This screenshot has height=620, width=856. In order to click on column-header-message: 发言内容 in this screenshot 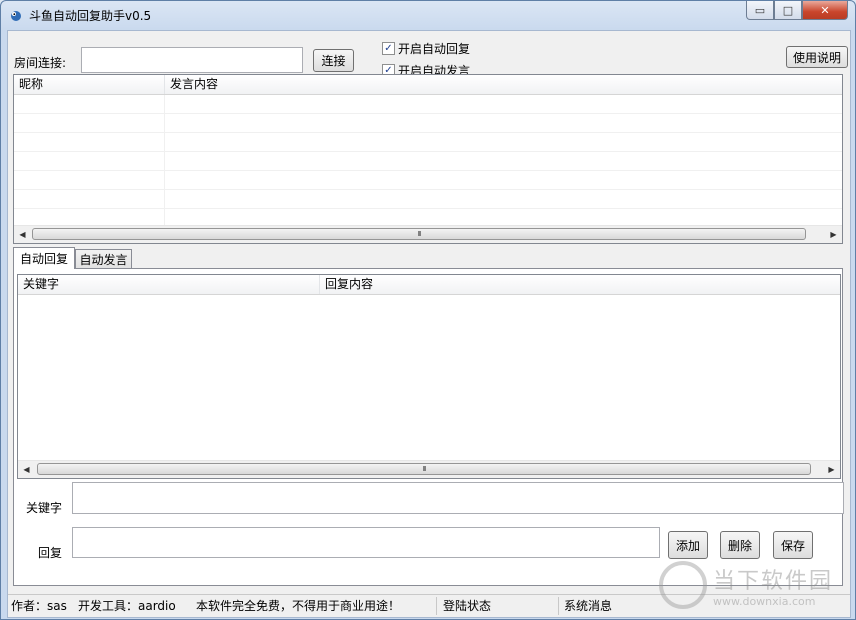, I will do `click(503, 84)`.